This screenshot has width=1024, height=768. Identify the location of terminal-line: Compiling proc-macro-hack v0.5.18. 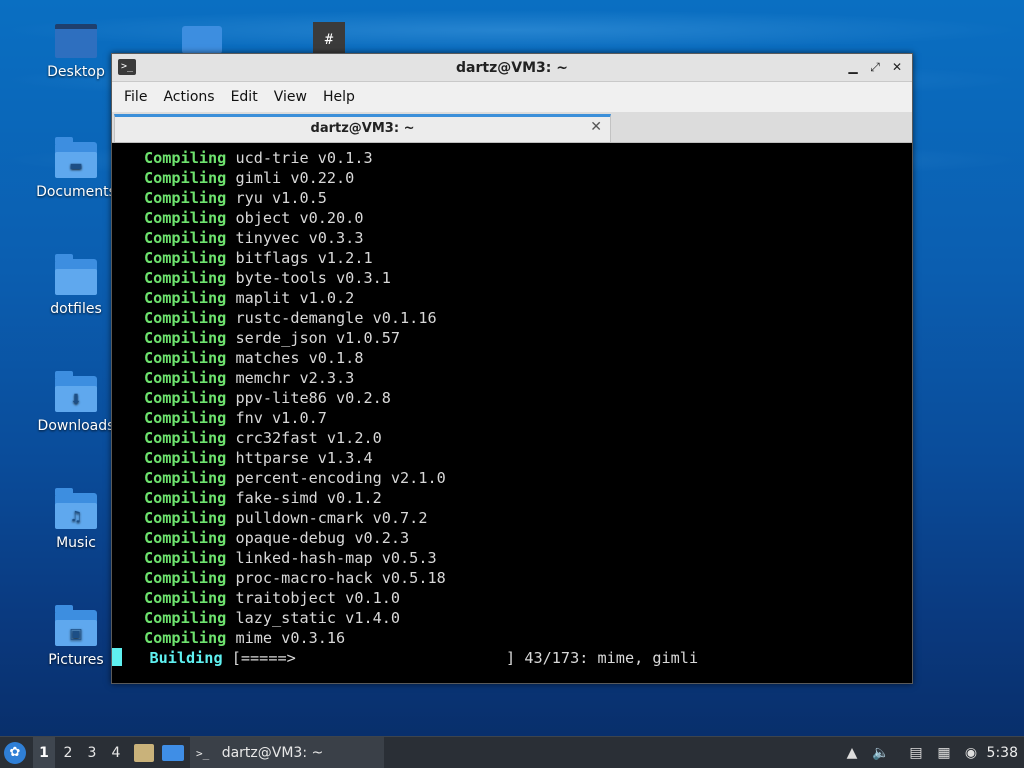
(512, 578).